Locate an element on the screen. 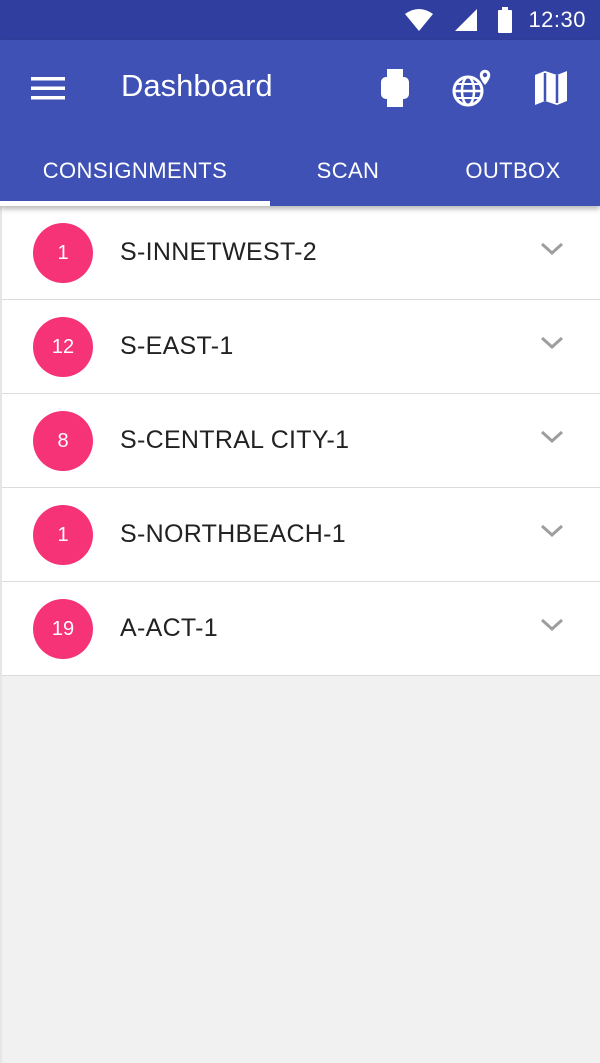  list-item: 1 S-NORTHBEACH-1 is located at coordinates (301, 535).